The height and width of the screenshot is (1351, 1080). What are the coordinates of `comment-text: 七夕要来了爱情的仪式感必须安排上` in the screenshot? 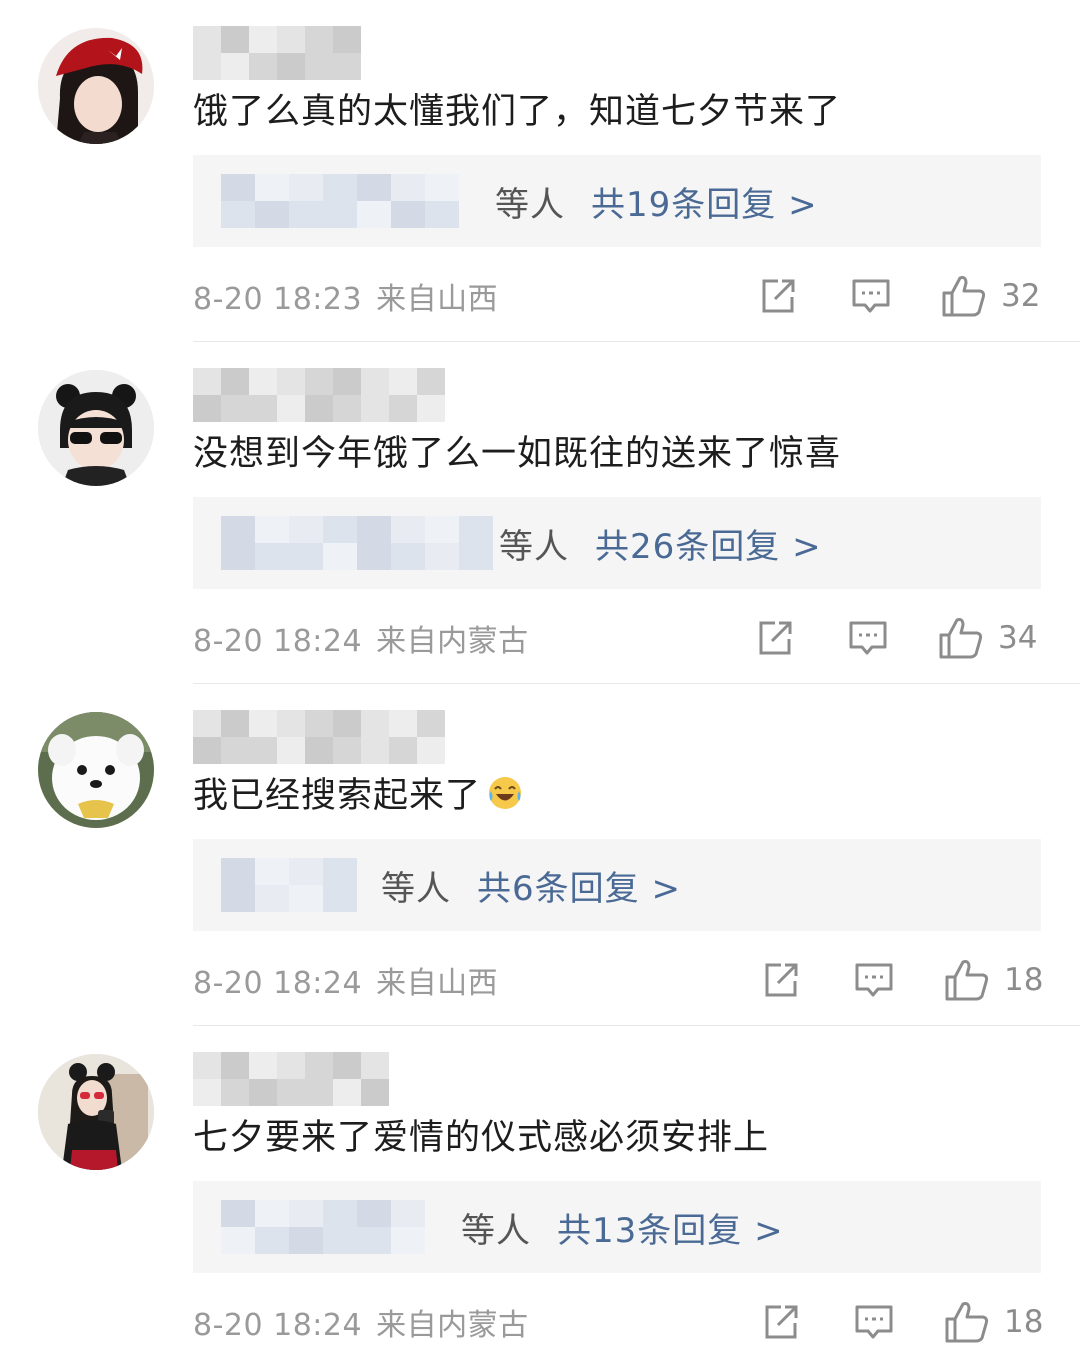 It's located at (481, 1138).